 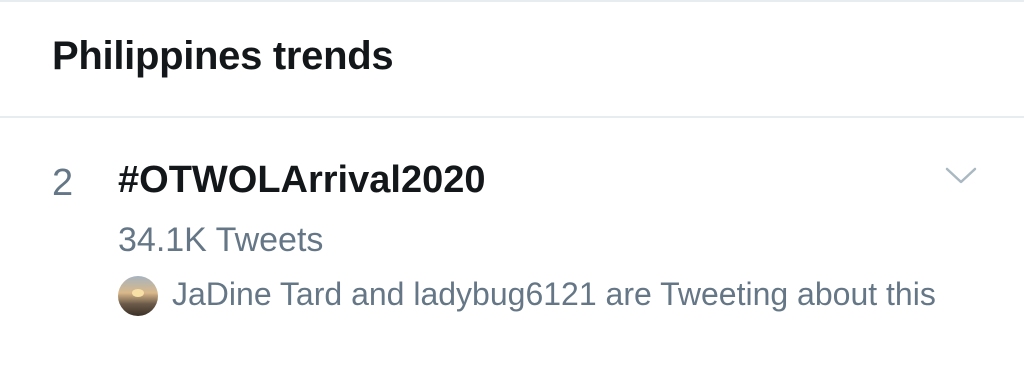 I want to click on page-title: Philippines trends, so click(x=223, y=56).